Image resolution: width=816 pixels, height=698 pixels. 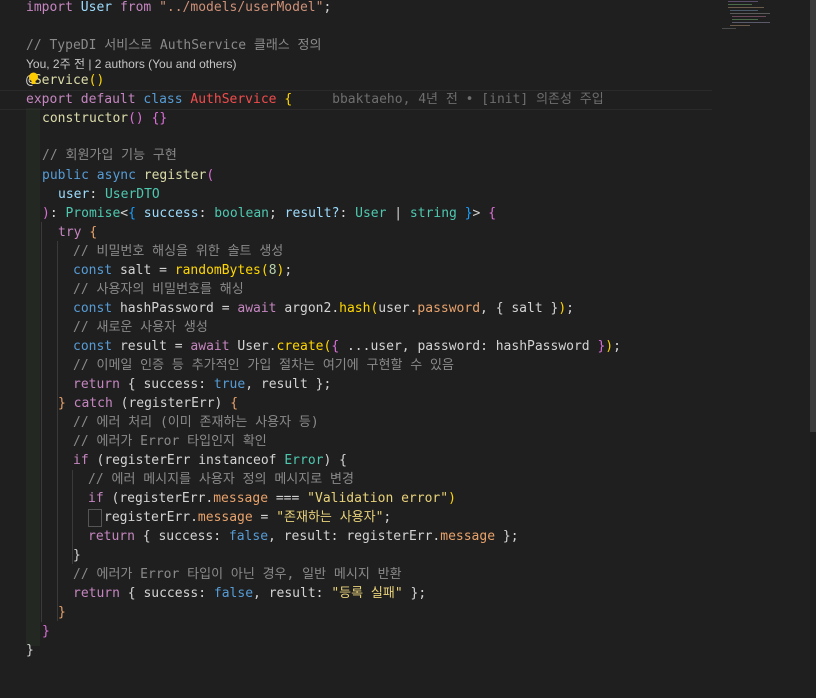 What do you see at coordinates (444, 327) in the screenshot?
I see `code-line: // 새로운 사용자 생성` at bounding box center [444, 327].